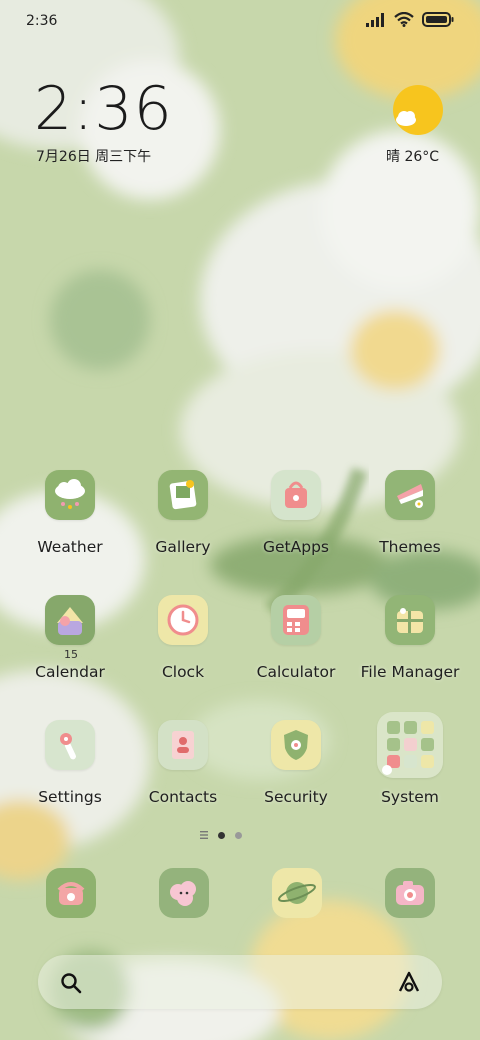  Describe the element at coordinates (183, 797) in the screenshot. I see `app-label: Contacts` at that location.